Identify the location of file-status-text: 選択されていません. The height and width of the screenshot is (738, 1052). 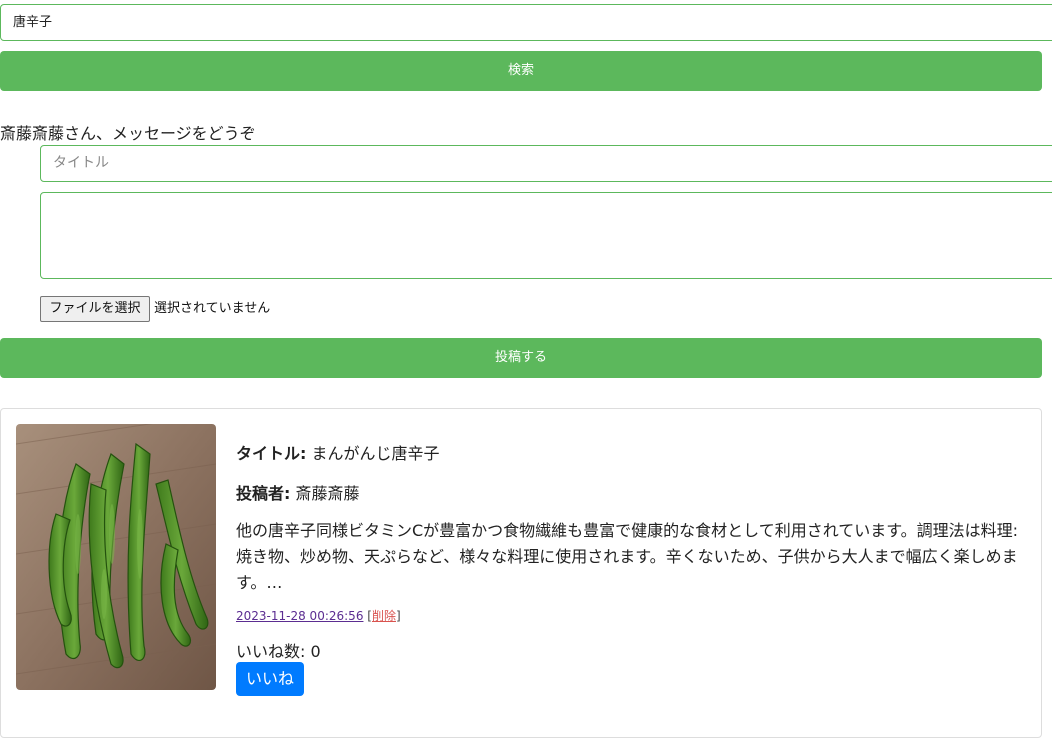
(212, 308).